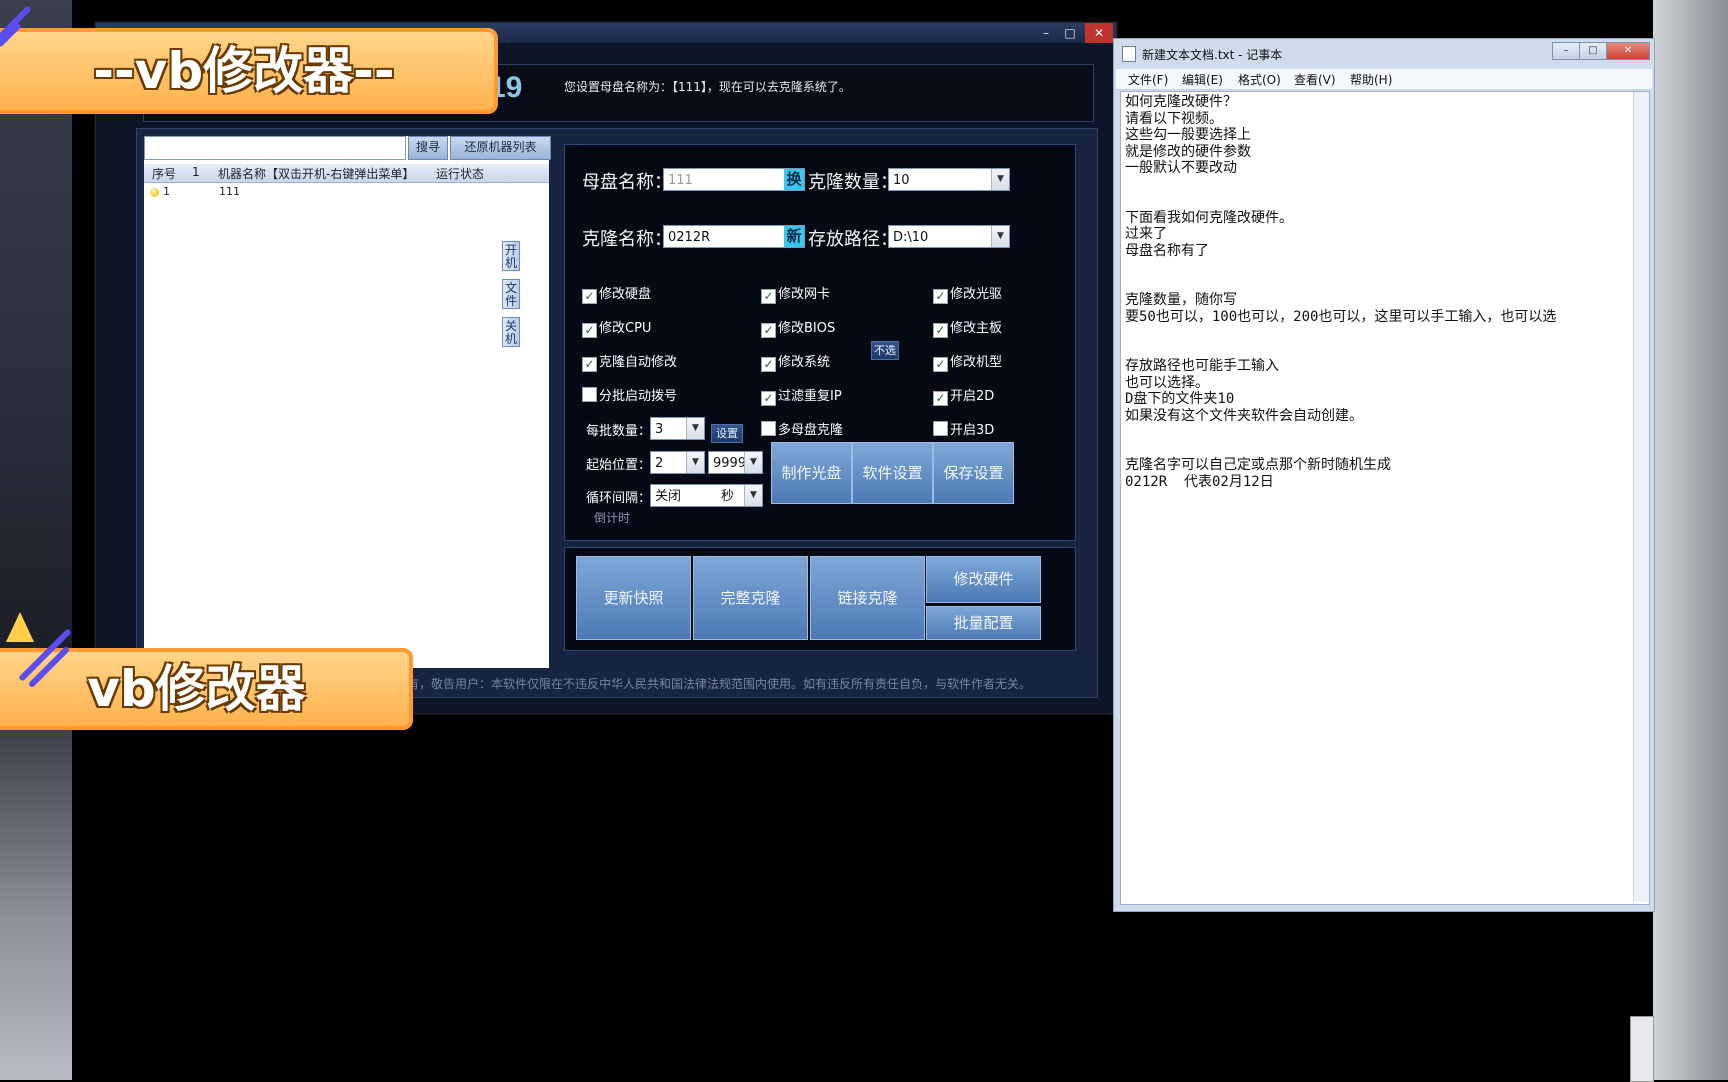  Describe the element at coordinates (811, 473) in the screenshot. I see `make-disc-button: 制作光盘` at that location.